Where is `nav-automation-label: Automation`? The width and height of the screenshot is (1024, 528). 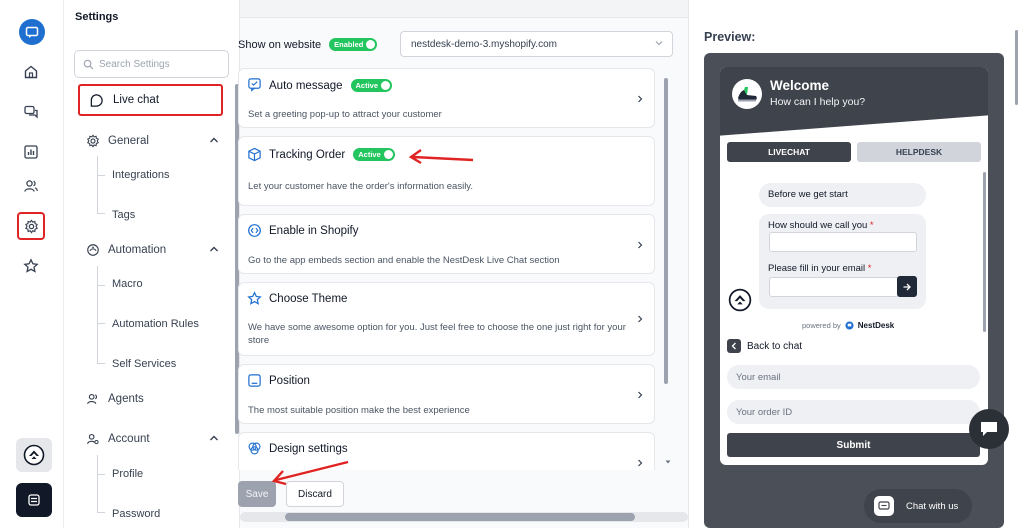
nav-automation-label: Automation is located at coordinates (137, 250).